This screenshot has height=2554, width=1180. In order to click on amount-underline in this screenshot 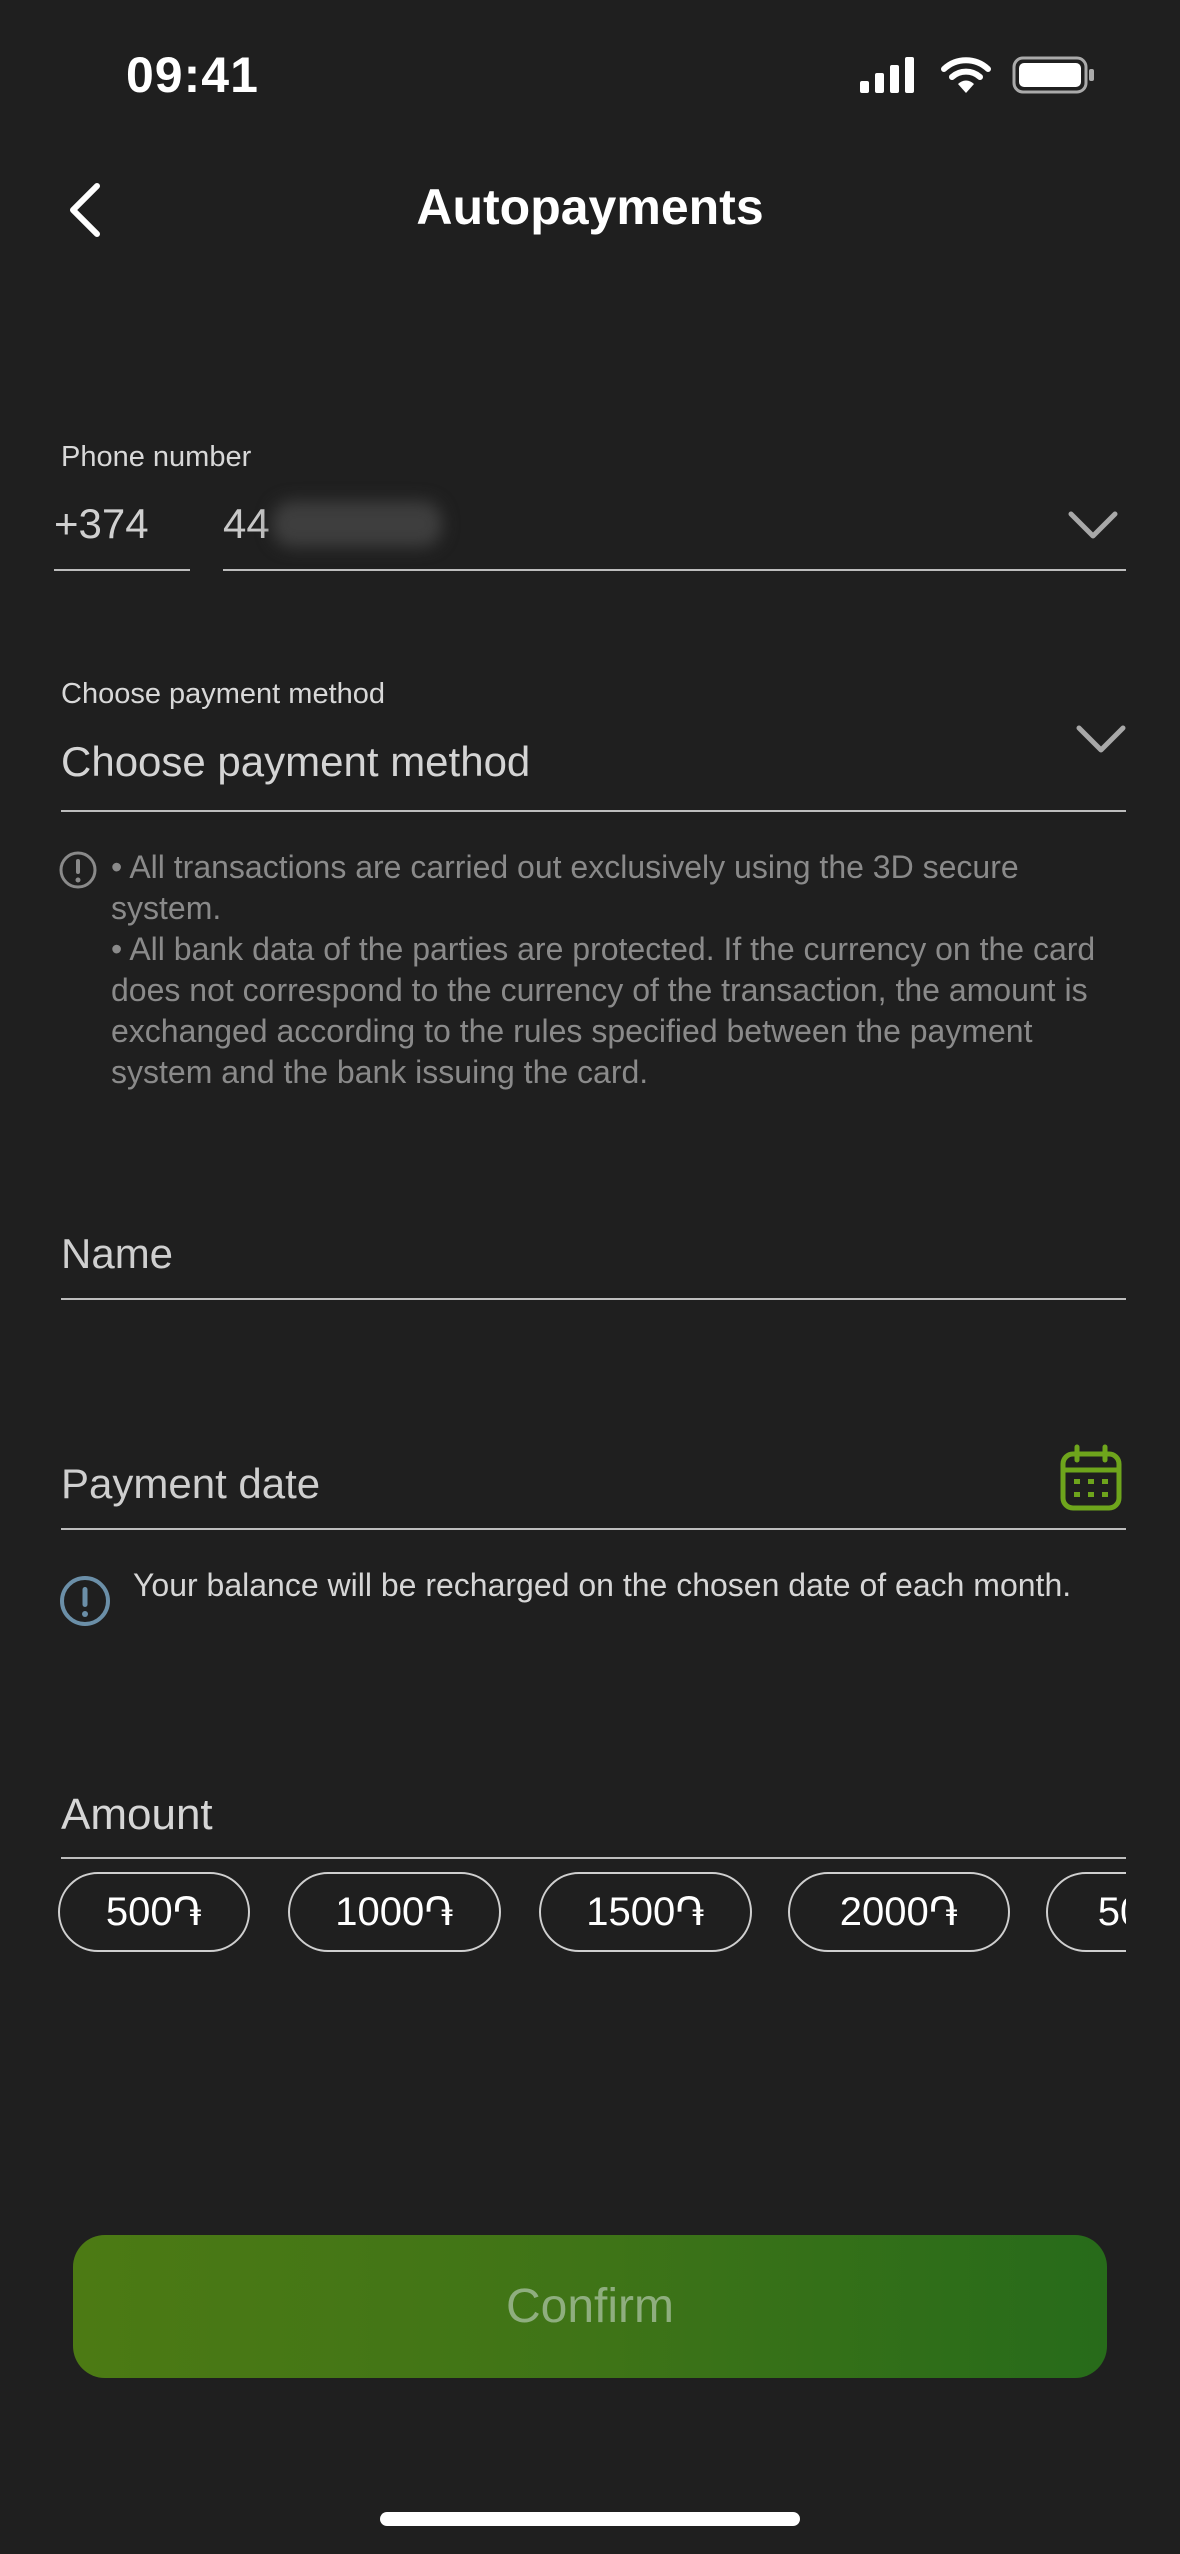, I will do `click(593, 1858)`.